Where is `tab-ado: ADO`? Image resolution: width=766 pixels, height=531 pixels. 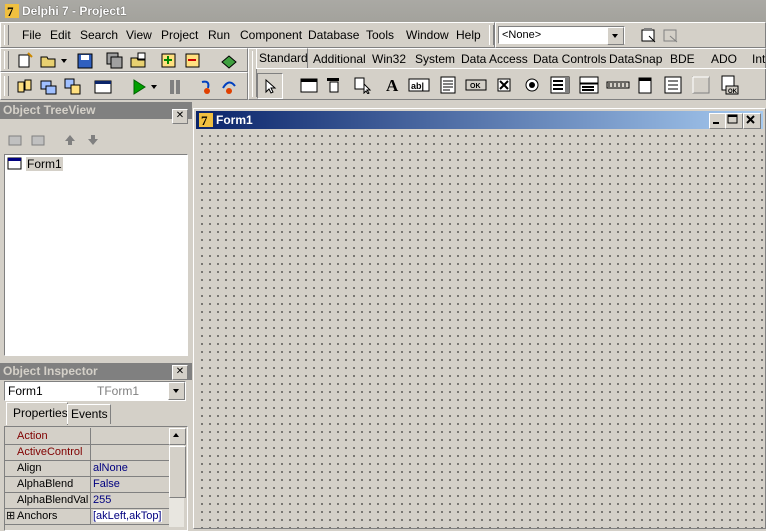 tab-ado: ADO is located at coordinates (724, 59).